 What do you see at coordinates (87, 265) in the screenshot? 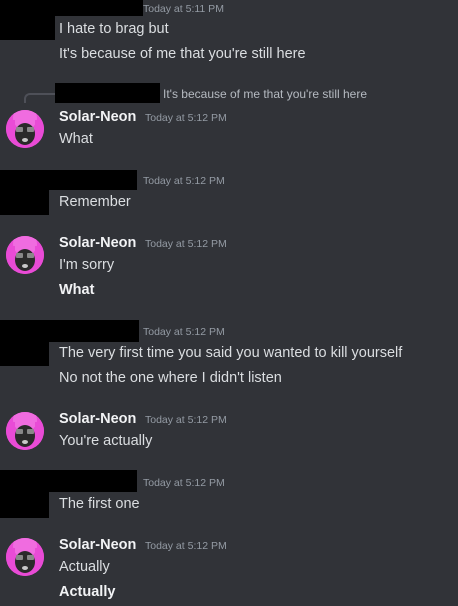
I see `message-text: I'm sorry` at bounding box center [87, 265].